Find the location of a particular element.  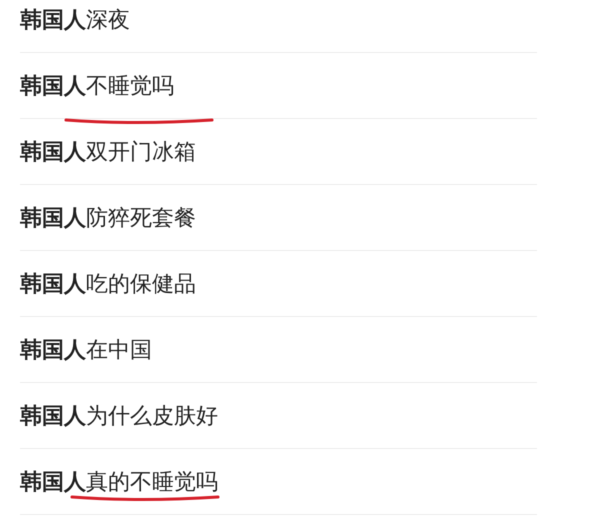

suggestion-item: 韩国人吃的保健品 is located at coordinates (108, 283).